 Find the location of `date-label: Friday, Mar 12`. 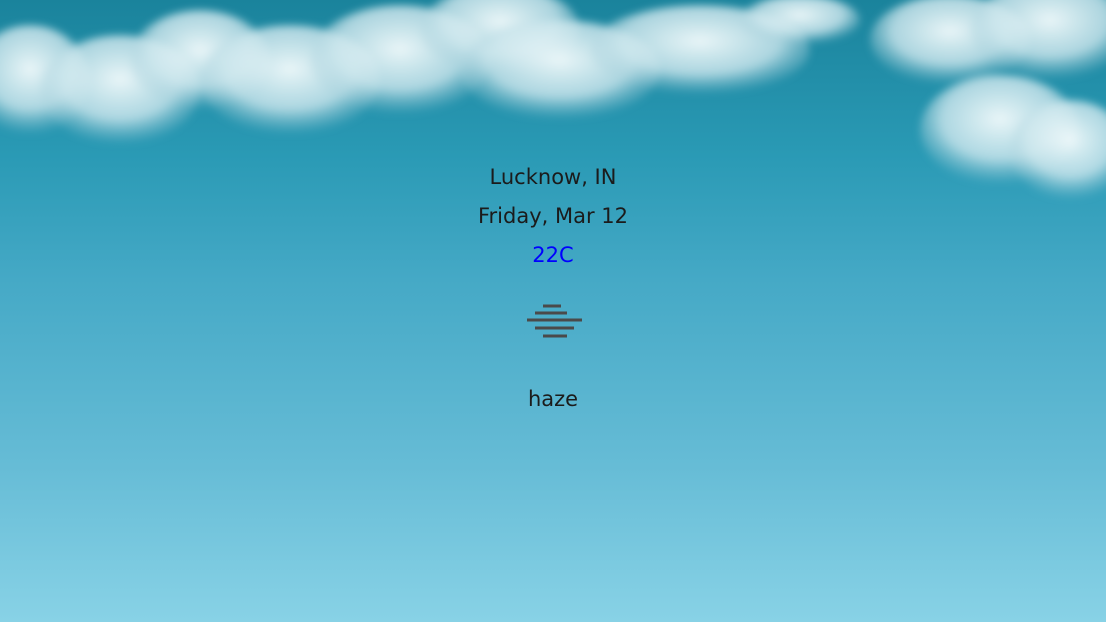

date-label: Friday, Mar 12 is located at coordinates (552, 216).